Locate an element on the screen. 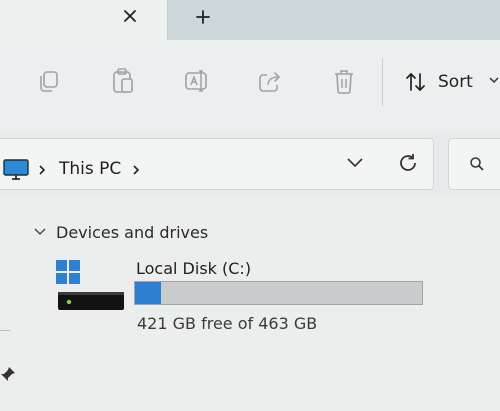  refresh-icon is located at coordinates (408, 162).